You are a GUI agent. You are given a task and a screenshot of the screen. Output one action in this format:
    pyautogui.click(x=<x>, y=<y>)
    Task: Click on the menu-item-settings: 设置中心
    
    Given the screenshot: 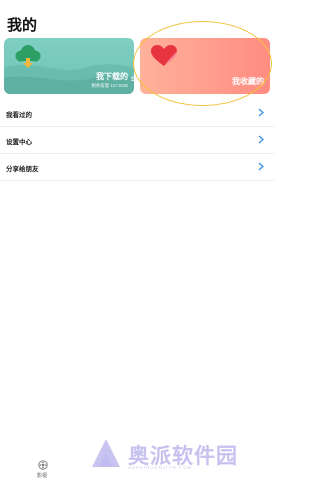 What is the action you would take?
    pyautogui.click(x=137, y=140)
    